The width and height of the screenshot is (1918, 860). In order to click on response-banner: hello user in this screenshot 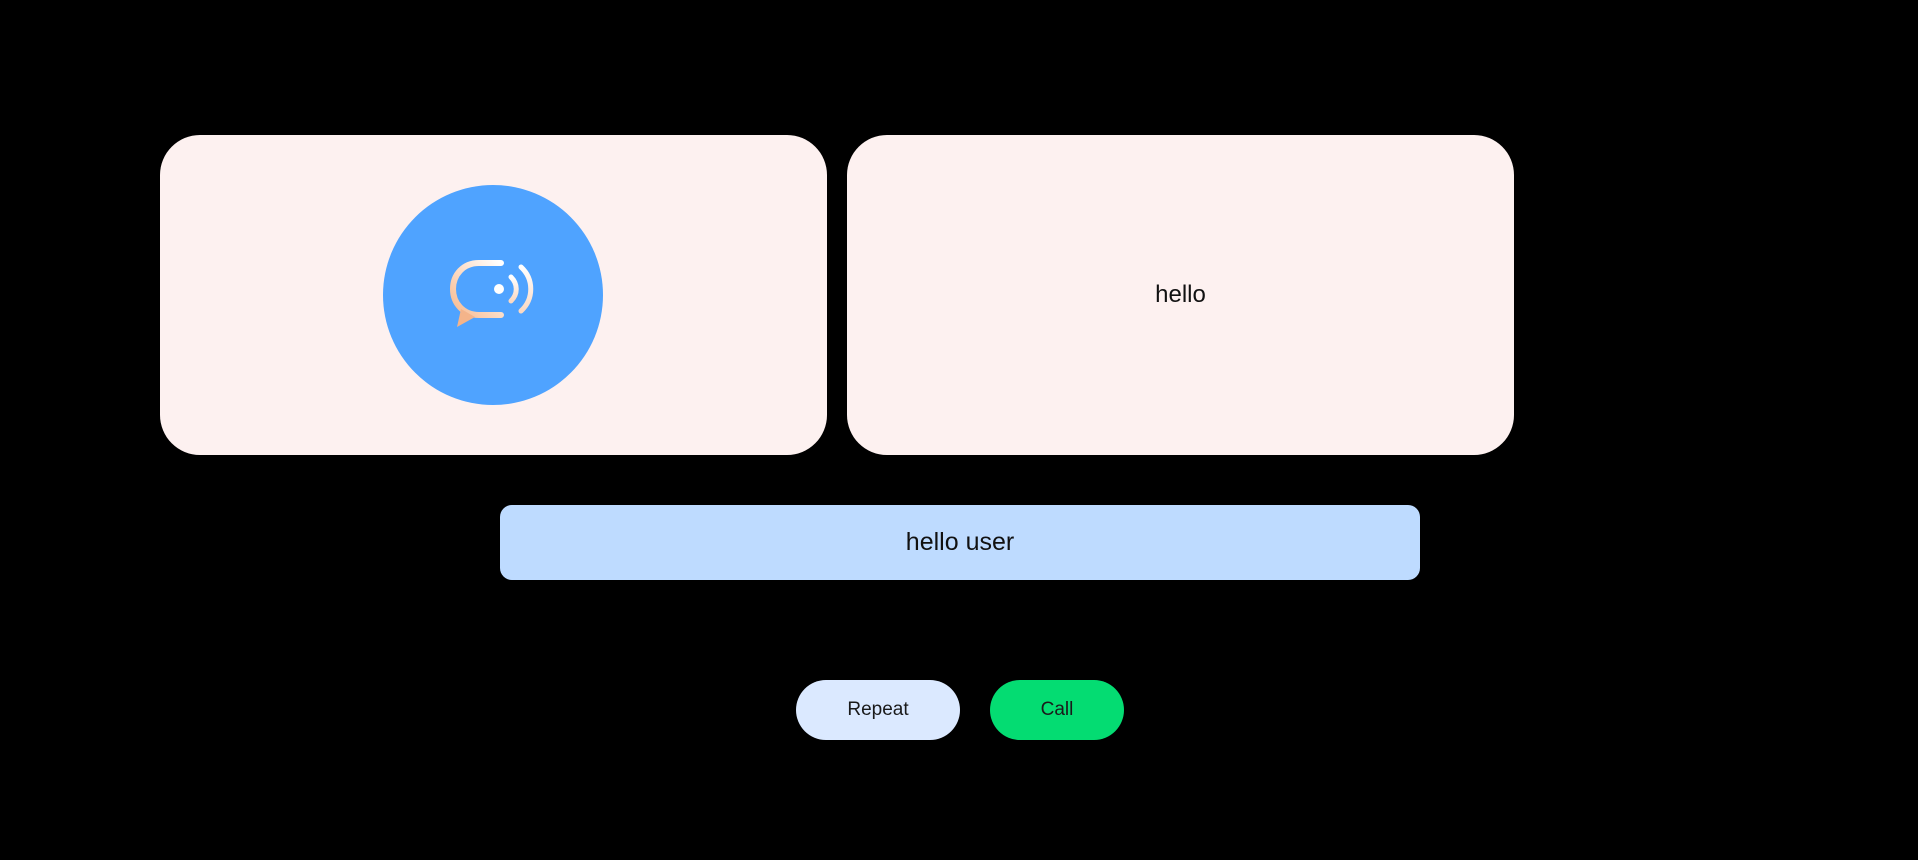, I will do `click(960, 542)`.